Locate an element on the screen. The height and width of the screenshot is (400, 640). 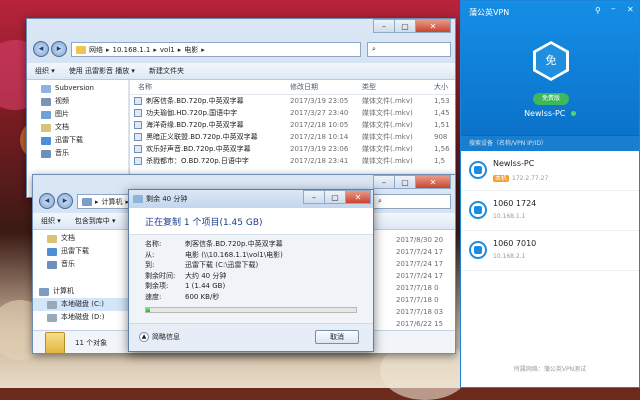
tree-item: Subversion is located at coordinates (77, 88).